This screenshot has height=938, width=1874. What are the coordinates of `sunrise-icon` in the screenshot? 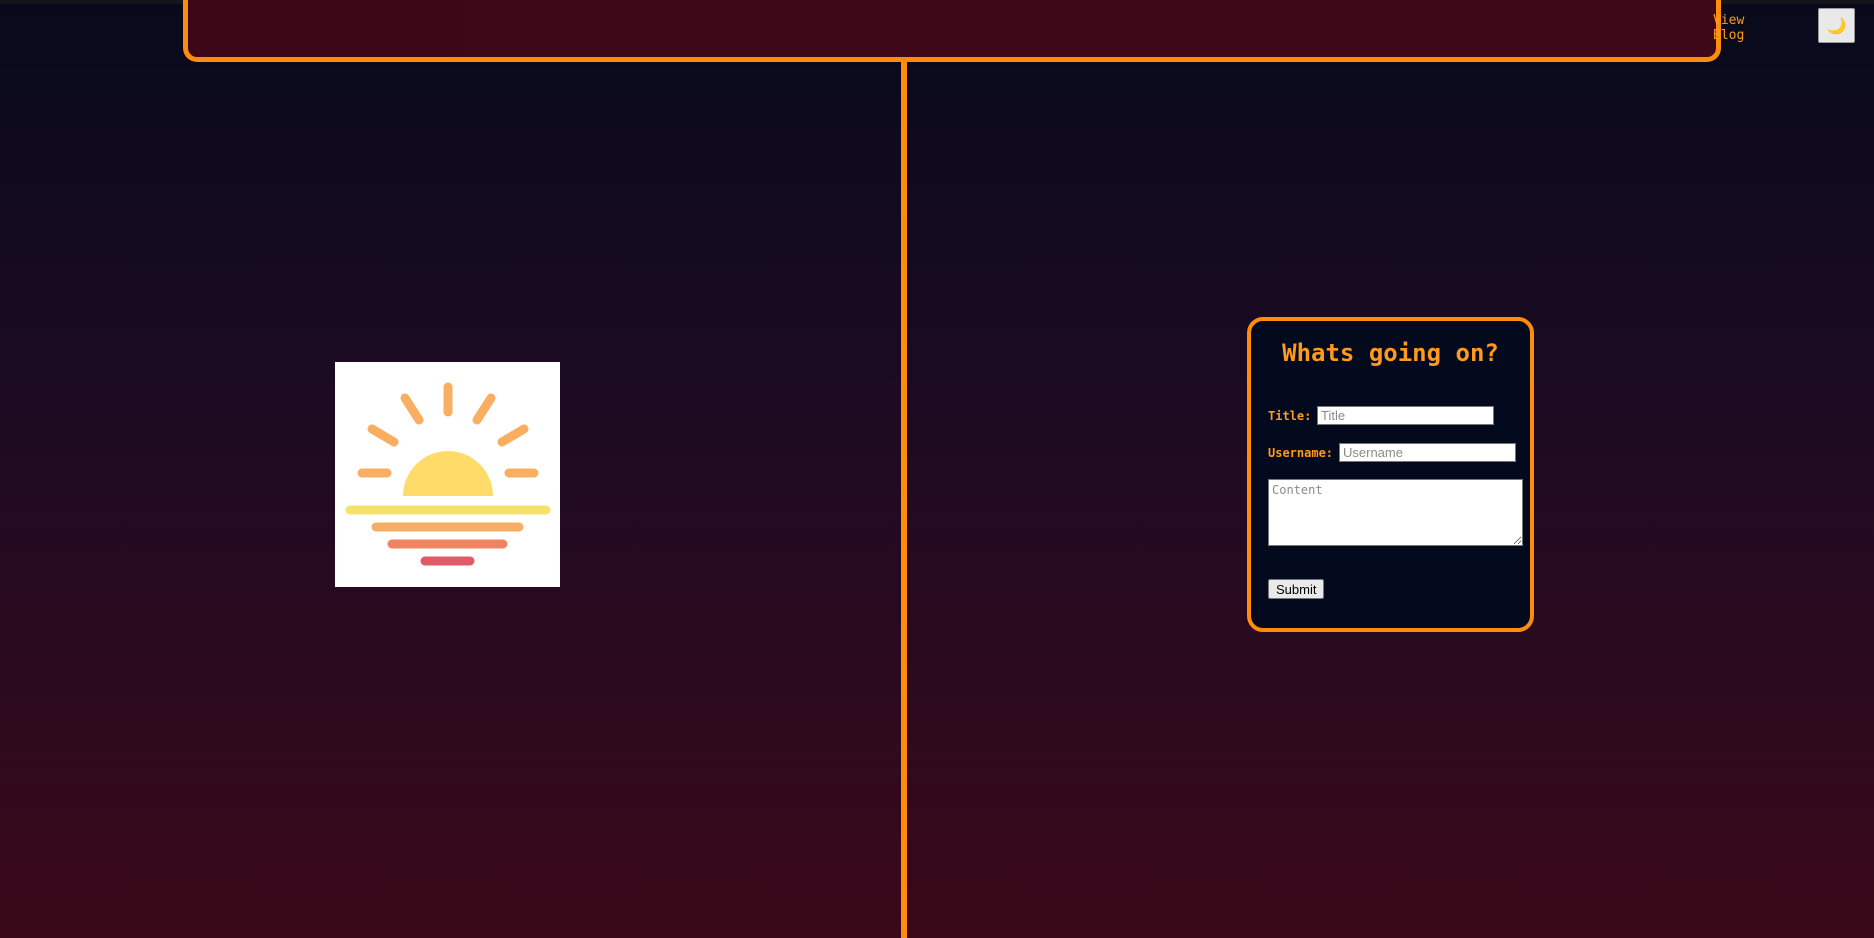 It's located at (448, 474).